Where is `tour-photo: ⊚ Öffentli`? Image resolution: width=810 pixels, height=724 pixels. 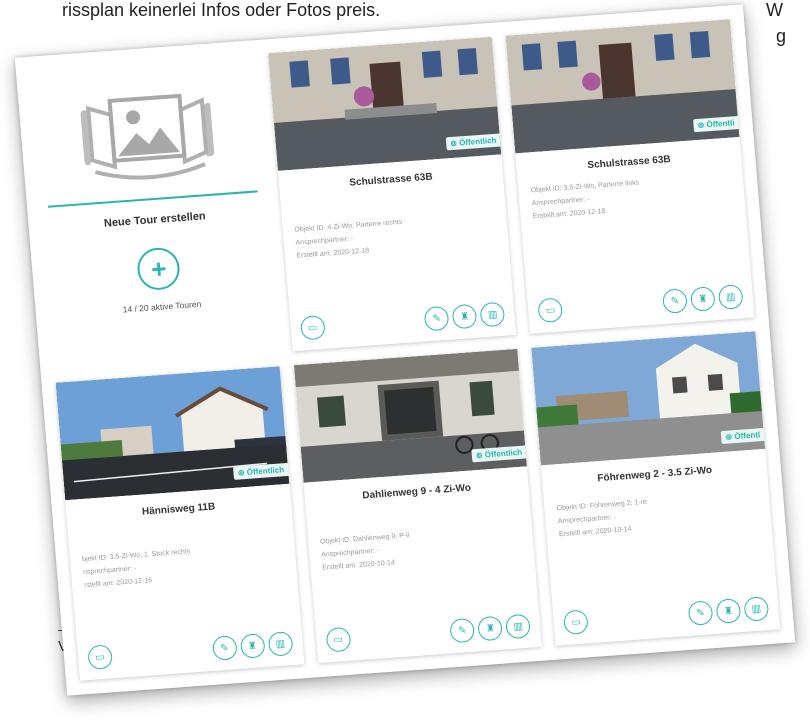
tour-photo: ⊚ Öffentli is located at coordinates (622, 86).